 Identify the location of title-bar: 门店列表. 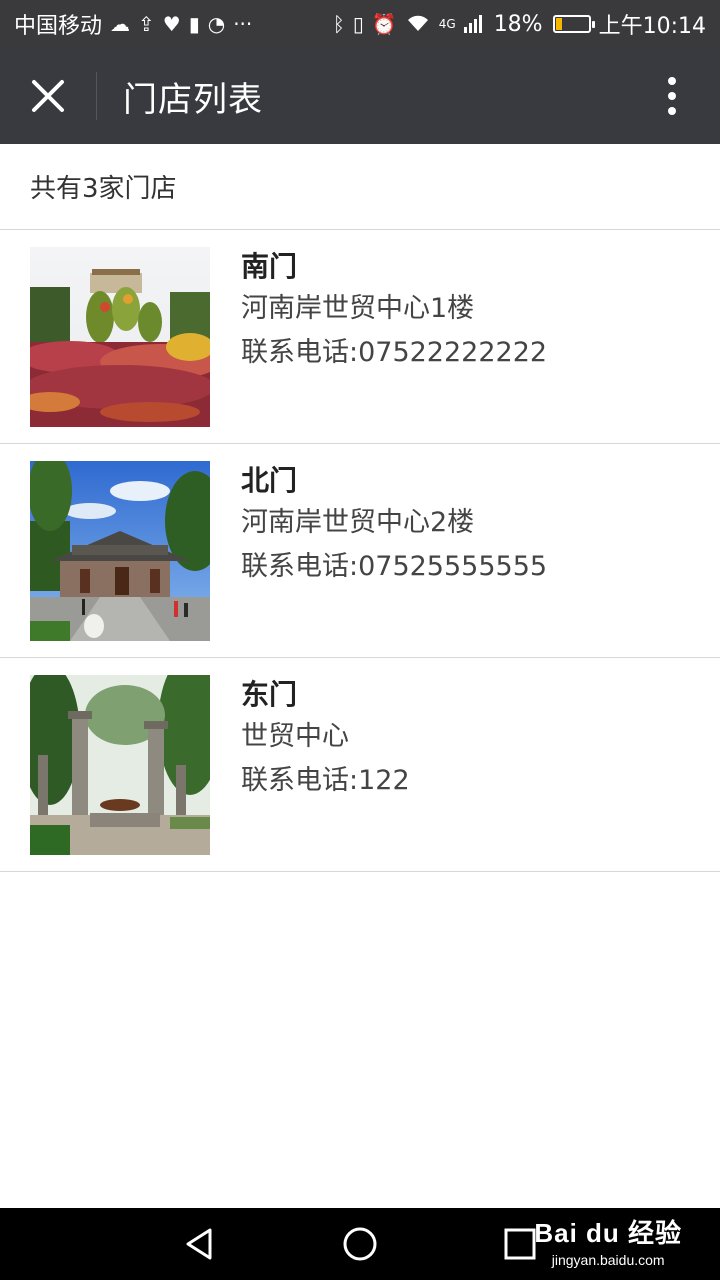
(360, 96).